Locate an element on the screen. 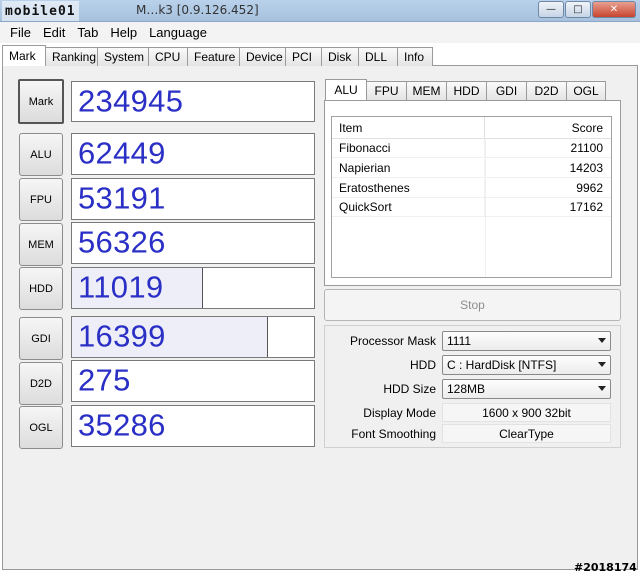 This screenshot has height=577, width=640. mem-score: 56326 is located at coordinates (122, 242).